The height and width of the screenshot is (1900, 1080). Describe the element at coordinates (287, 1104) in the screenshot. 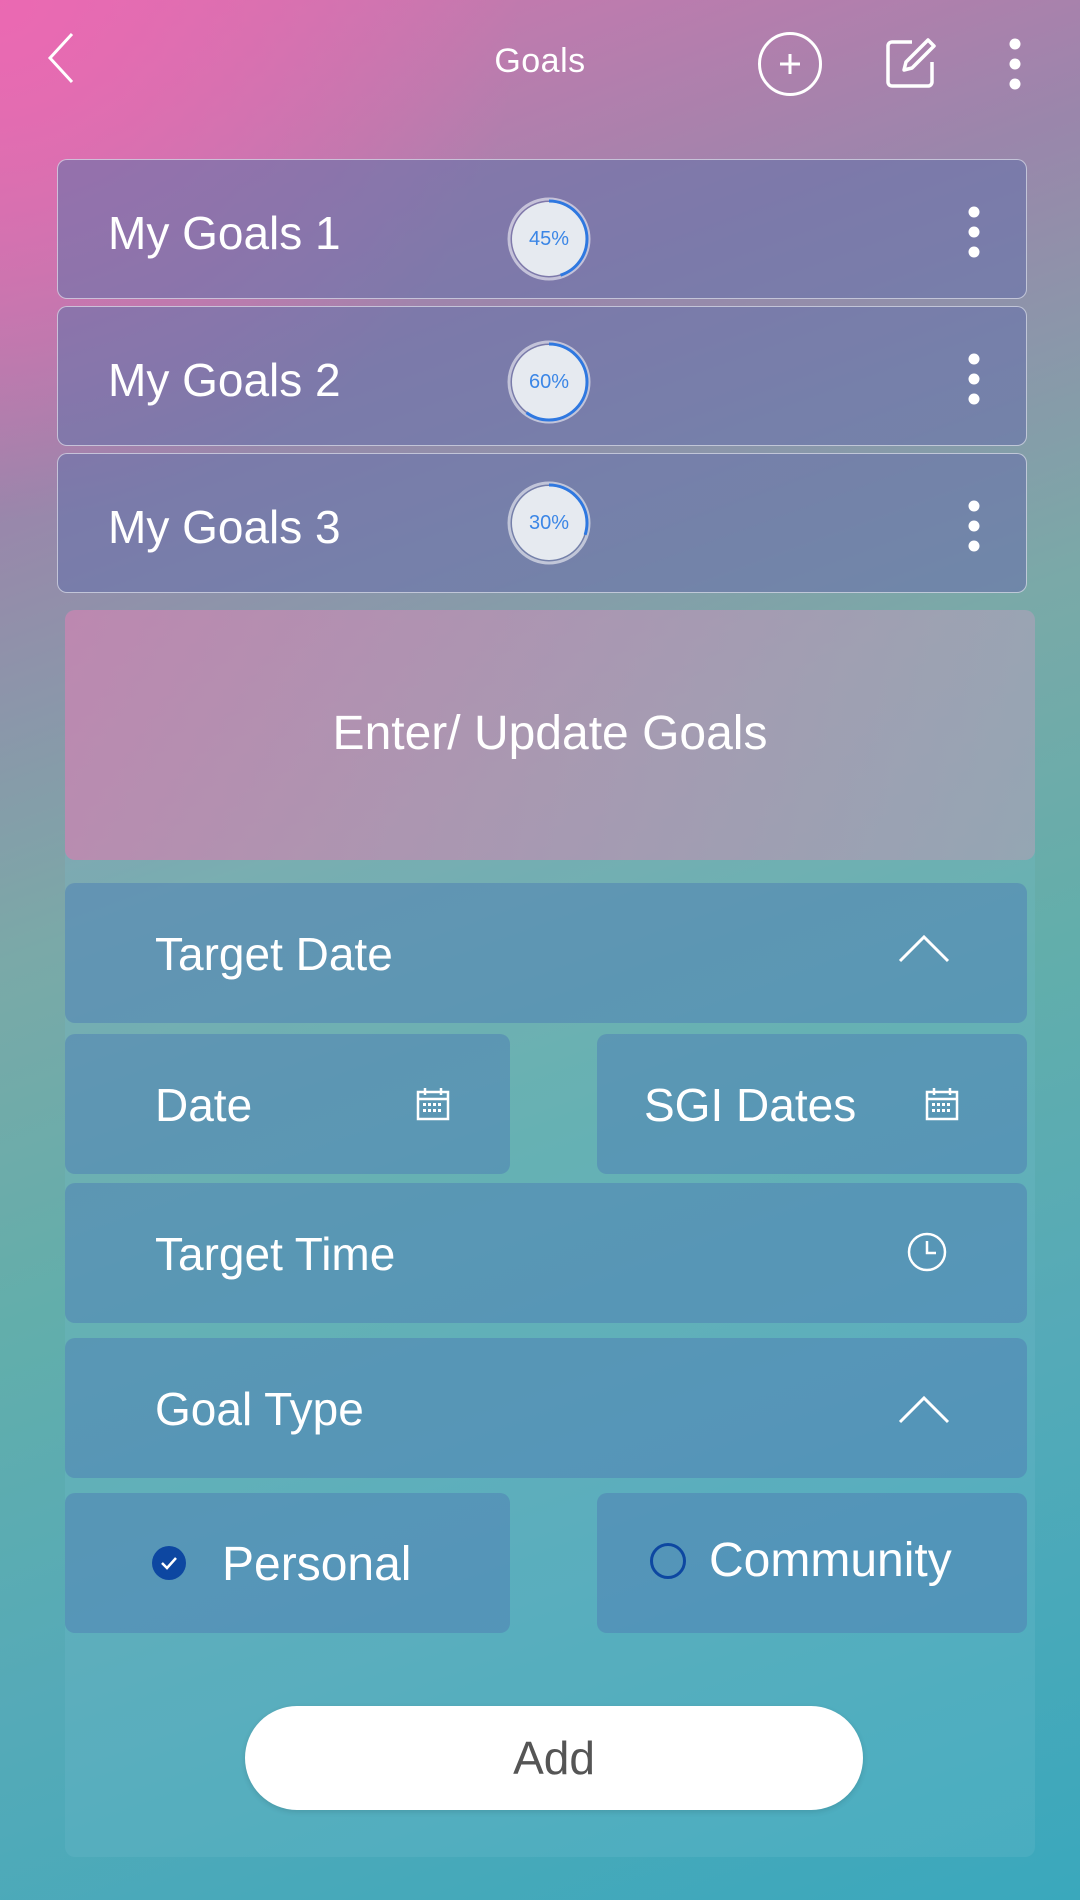

I see `date-field: Date` at that location.